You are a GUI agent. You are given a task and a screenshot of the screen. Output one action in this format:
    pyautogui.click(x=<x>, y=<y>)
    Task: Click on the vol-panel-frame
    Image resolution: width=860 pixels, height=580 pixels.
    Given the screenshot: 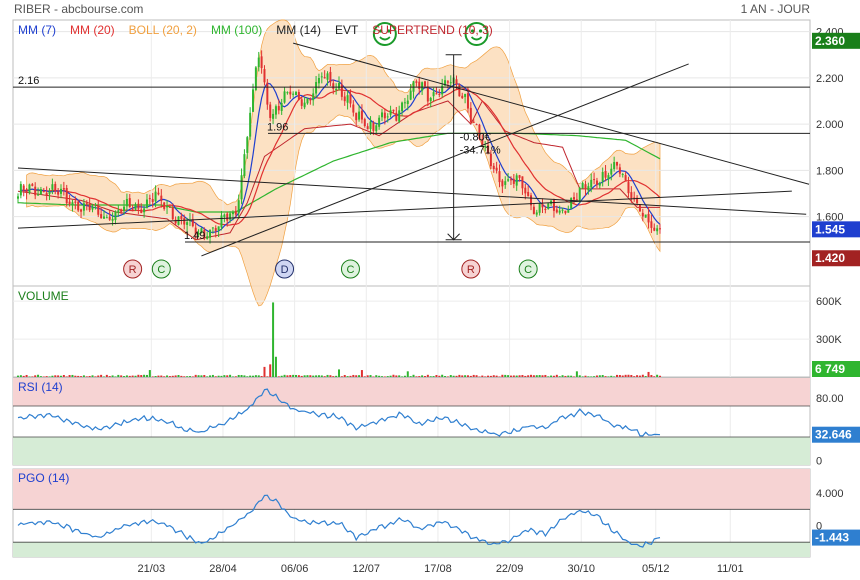 What is the action you would take?
    pyautogui.click(x=411, y=331)
    